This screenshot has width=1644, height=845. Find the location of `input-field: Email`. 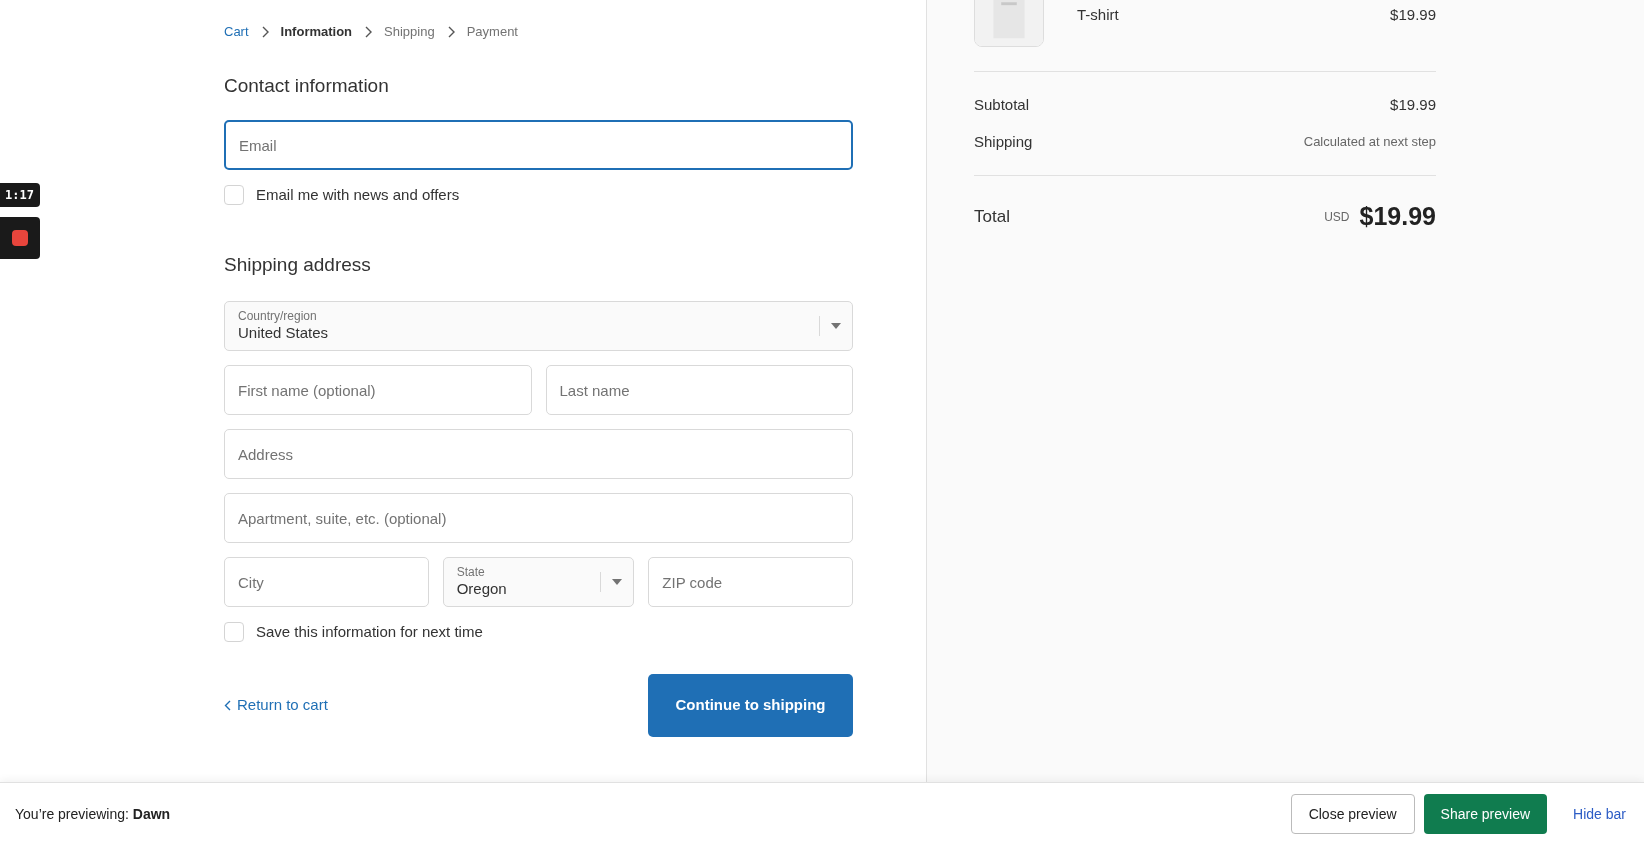

input-field: Email is located at coordinates (538, 145).